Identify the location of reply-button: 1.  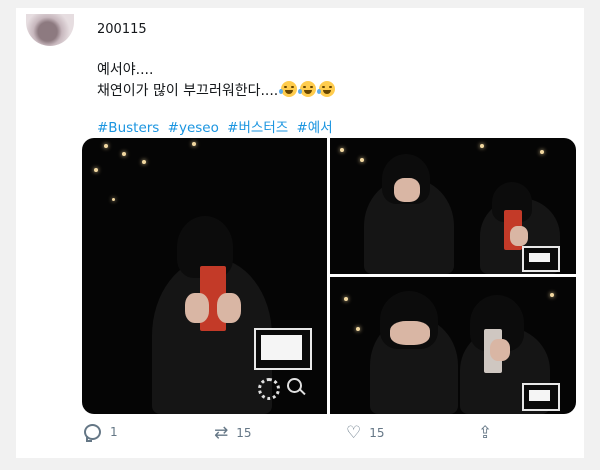
(101, 433).